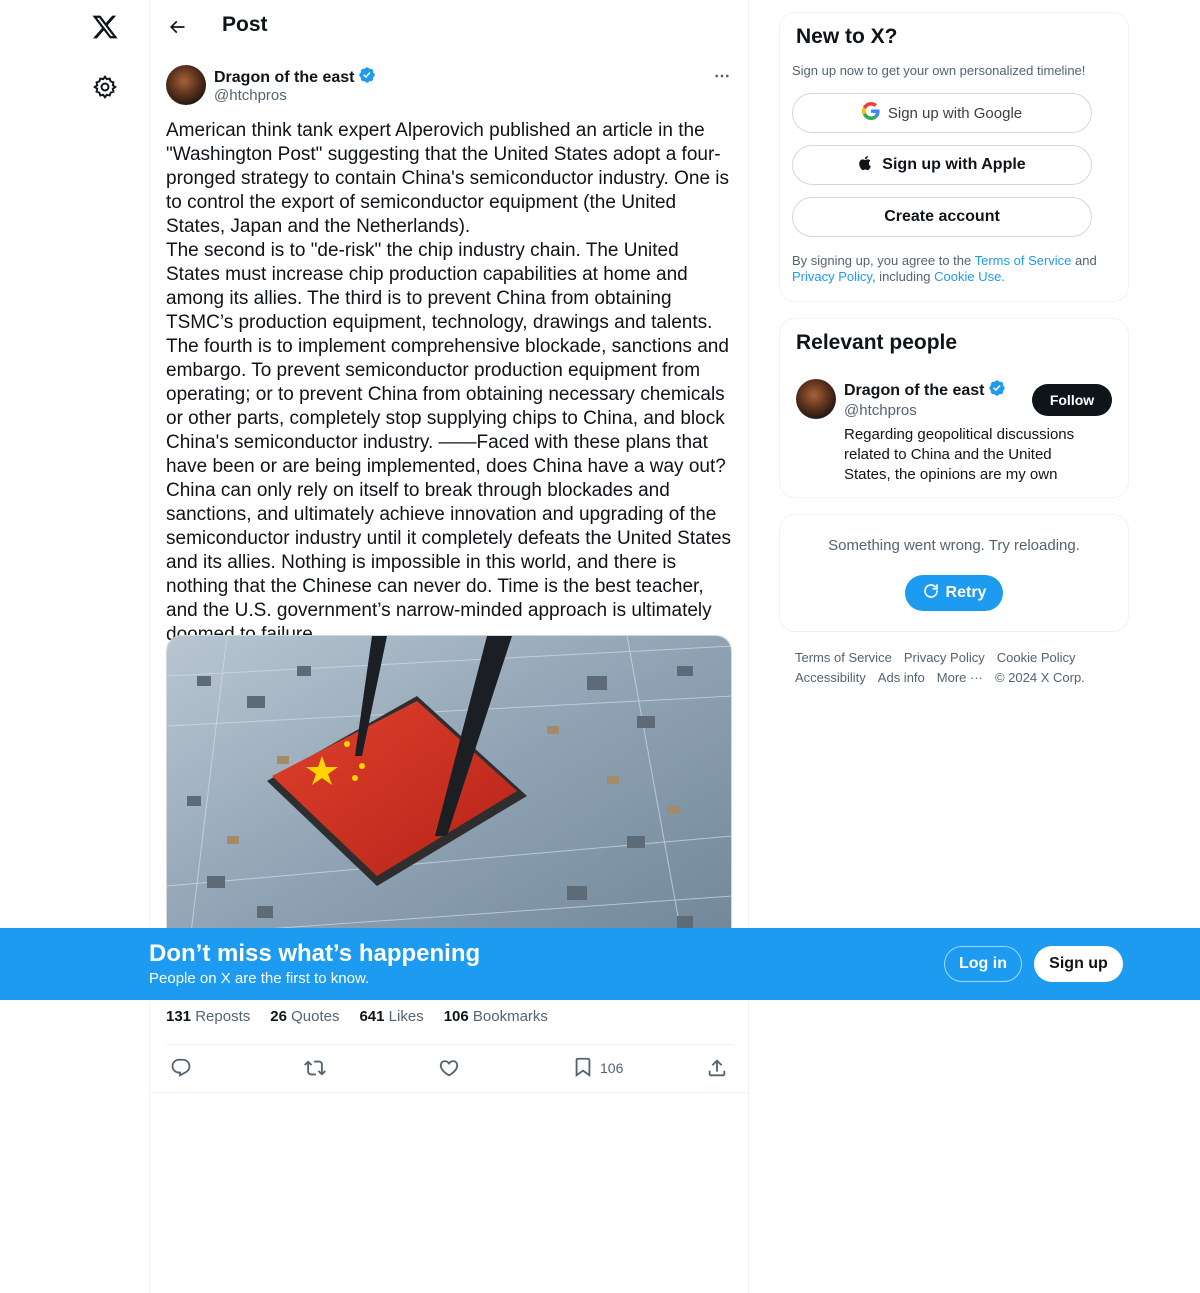 This screenshot has width=1200, height=1293. I want to click on bookmark-count: 106, so click(612, 1068).